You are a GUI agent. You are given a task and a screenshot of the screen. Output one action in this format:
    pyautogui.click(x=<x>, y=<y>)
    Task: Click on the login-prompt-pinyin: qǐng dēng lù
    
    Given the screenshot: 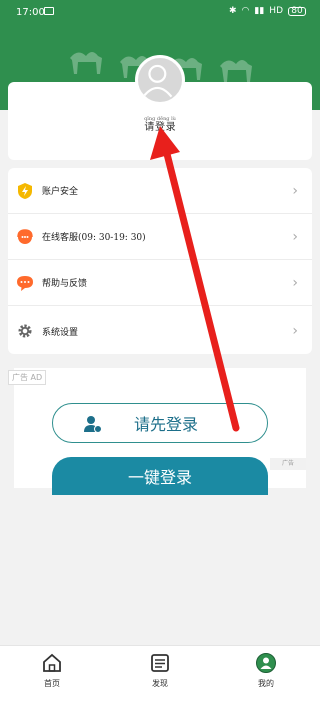 What is the action you would take?
    pyautogui.click(x=160, y=119)
    